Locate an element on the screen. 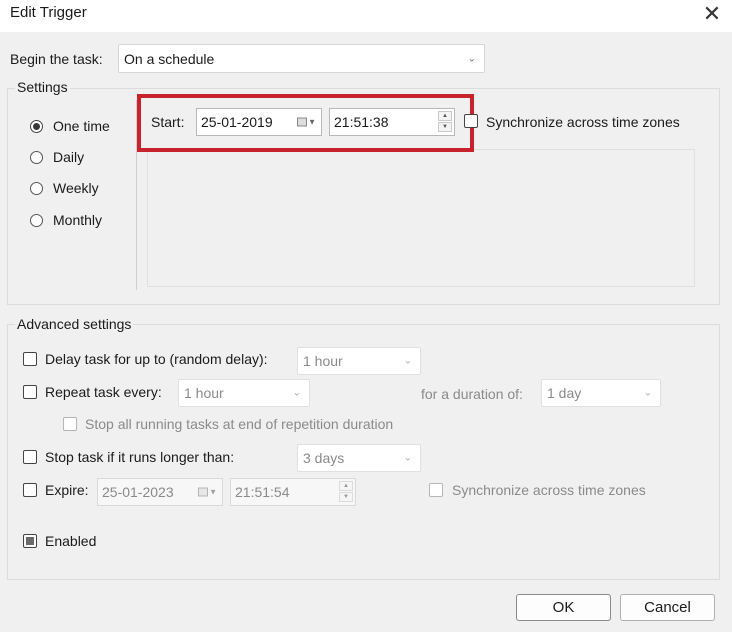 Image resolution: width=732 pixels, height=632 pixels. begin-task-dropdown: On a schedule ⌄ is located at coordinates (301, 58).